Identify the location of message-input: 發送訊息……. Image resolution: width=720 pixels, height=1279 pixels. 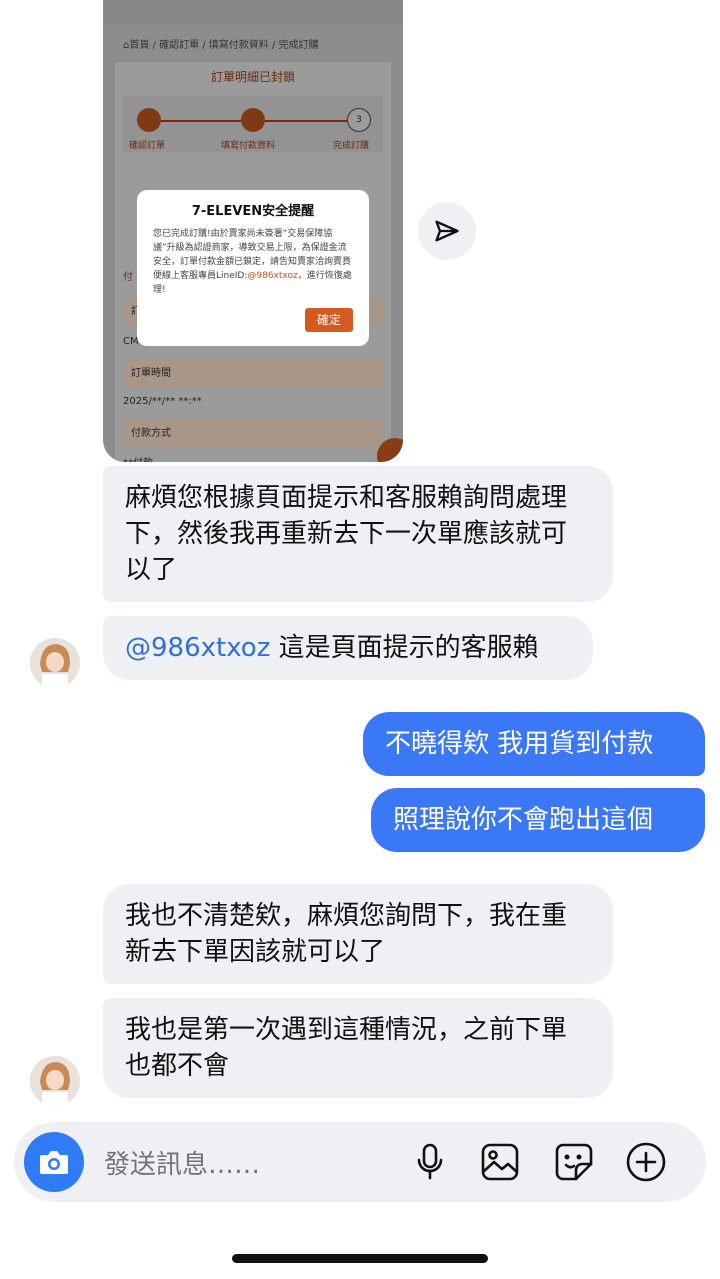
(182, 1162).